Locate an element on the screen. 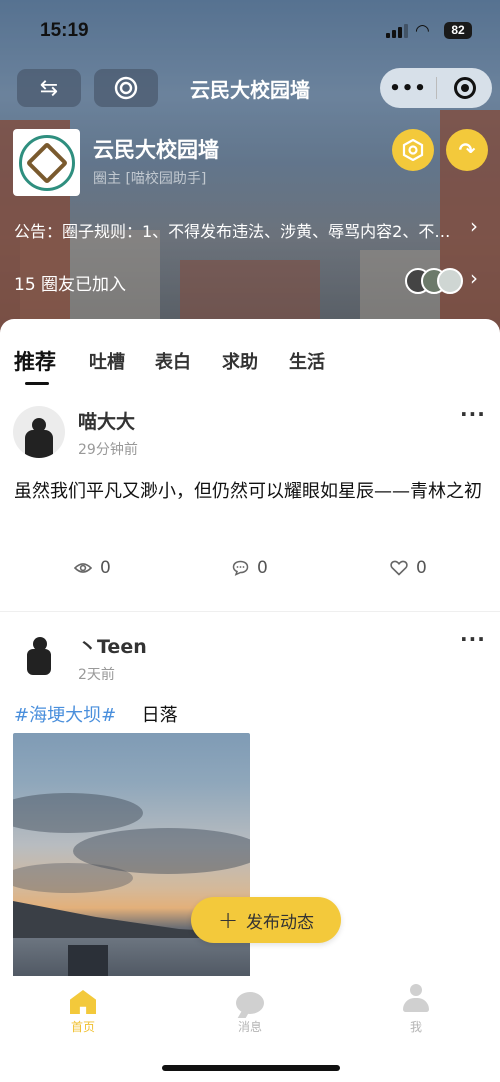 This screenshot has width=500, height=1082. publish-post-button: + 发布动态 is located at coordinates (266, 920).